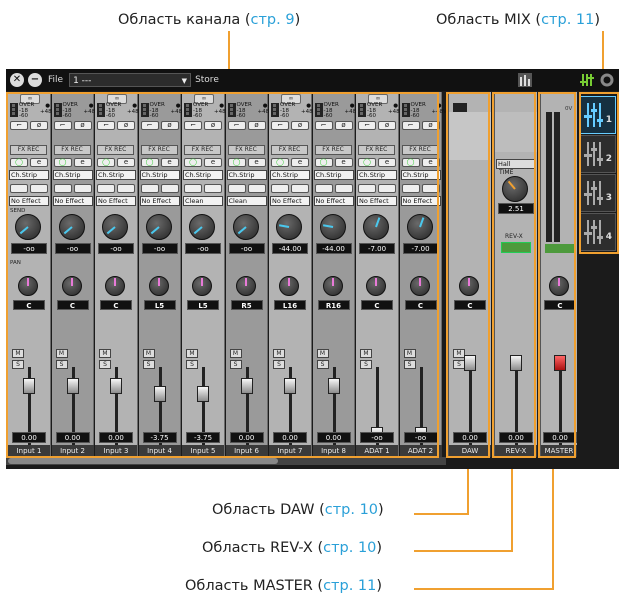 This screenshot has width=619, height=601. Describe the element at coordinates (469, 286) in the screenshot. I see `daw-pan-knob` at that location.